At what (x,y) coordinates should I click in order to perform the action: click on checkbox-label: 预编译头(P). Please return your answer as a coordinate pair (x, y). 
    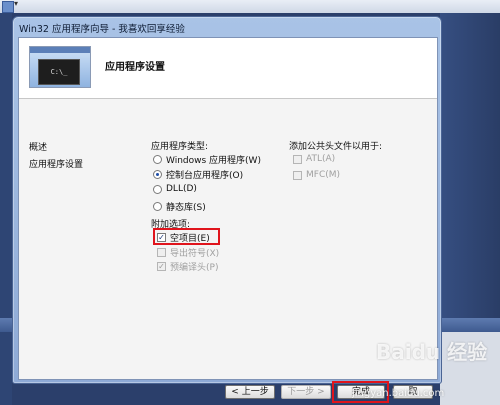
    Looking at the image, I should click on (194, 268).